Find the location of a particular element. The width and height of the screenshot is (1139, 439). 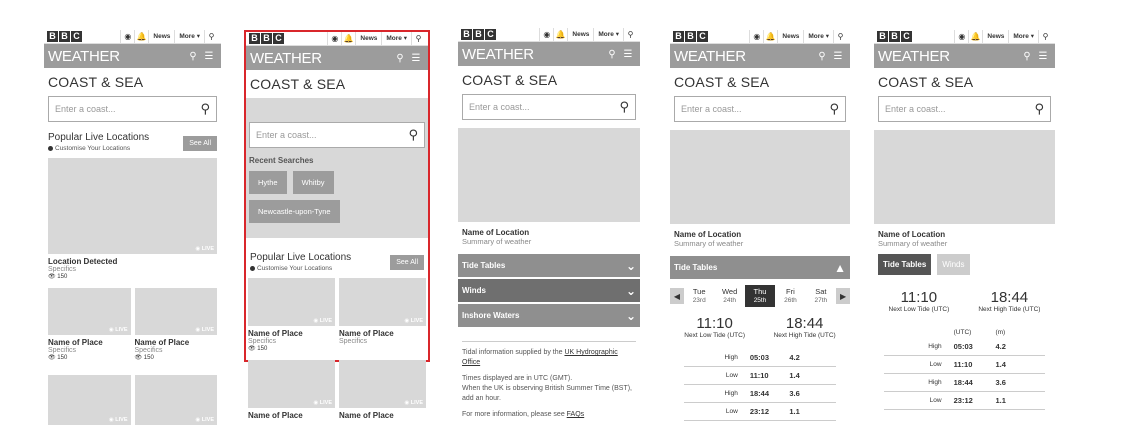

accordion-winds: Winds ⌄ is located at coordinates (549, 290).